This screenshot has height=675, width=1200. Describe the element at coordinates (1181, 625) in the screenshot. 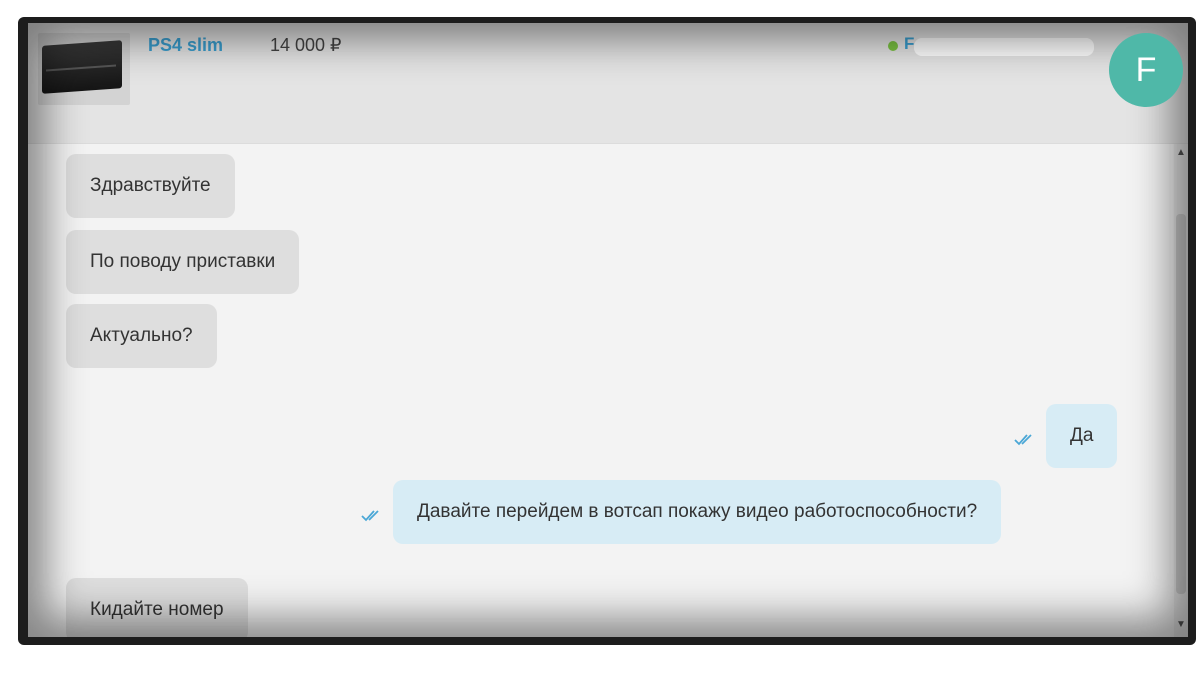

I see `scroll-down-arrow-icon: ▼` at that location.